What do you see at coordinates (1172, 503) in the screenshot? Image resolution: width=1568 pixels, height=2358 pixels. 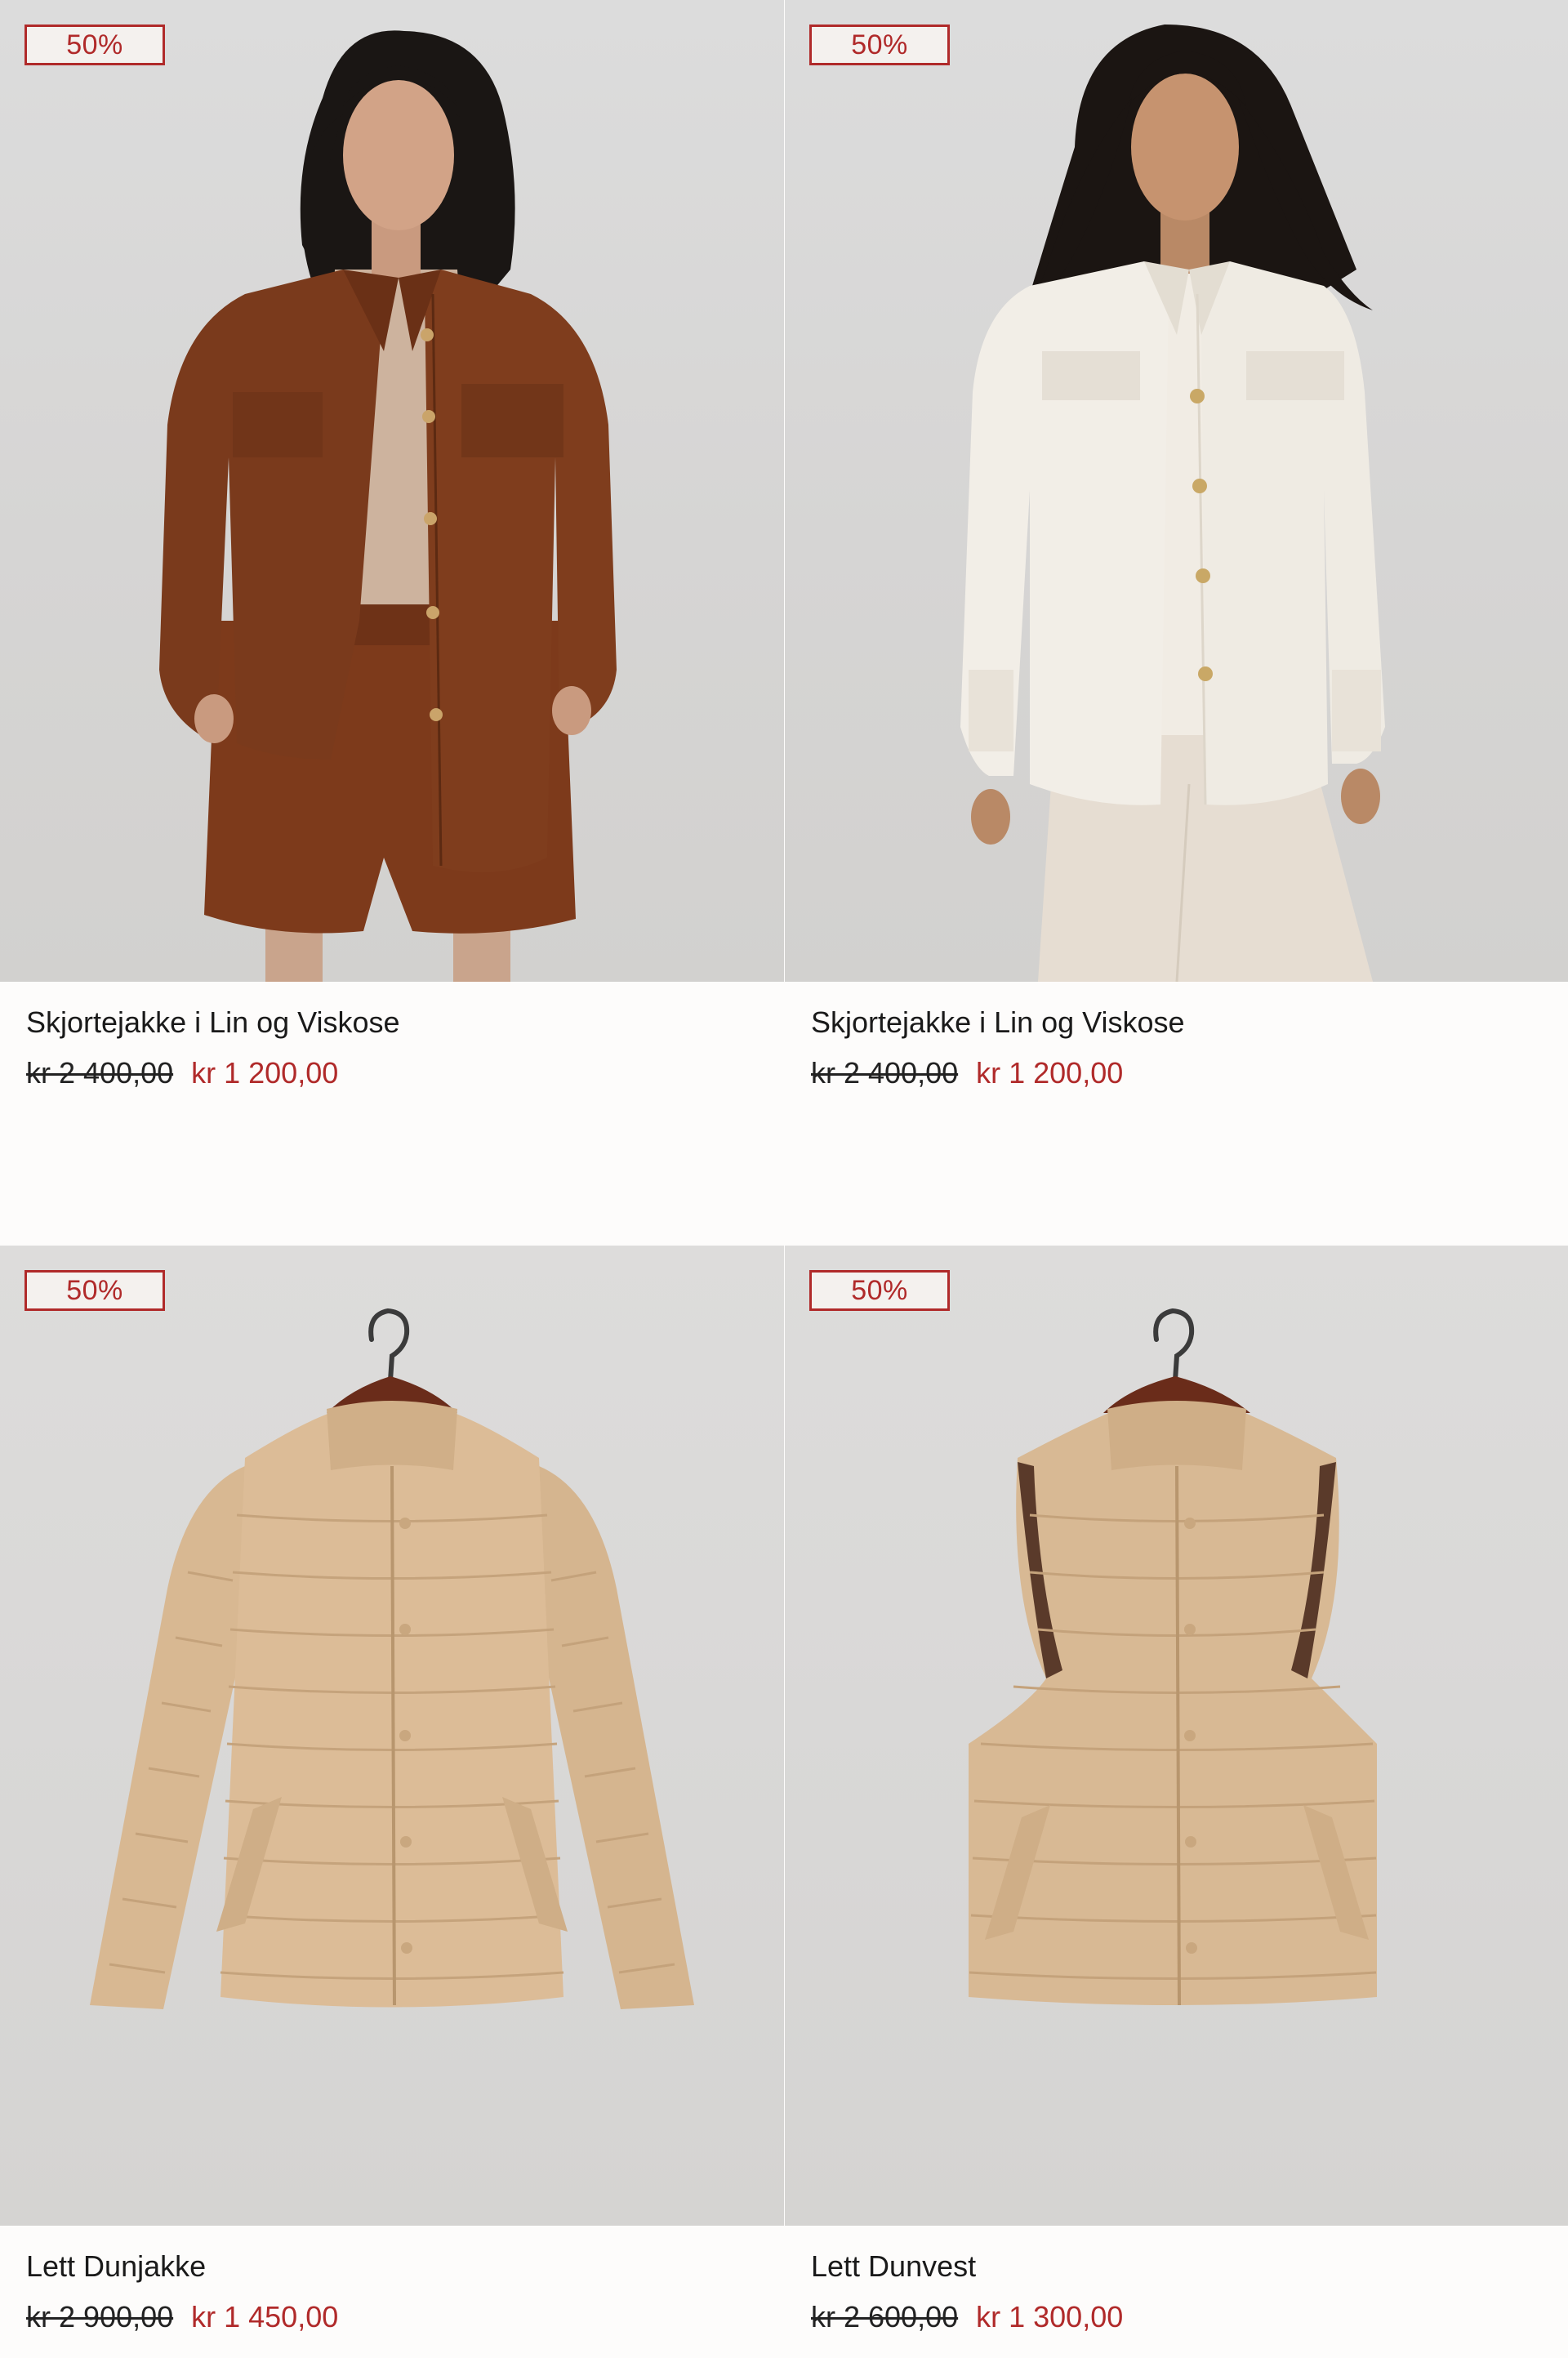 I see `model-white-jacket-illustration` at bounding box center [1172, 503].